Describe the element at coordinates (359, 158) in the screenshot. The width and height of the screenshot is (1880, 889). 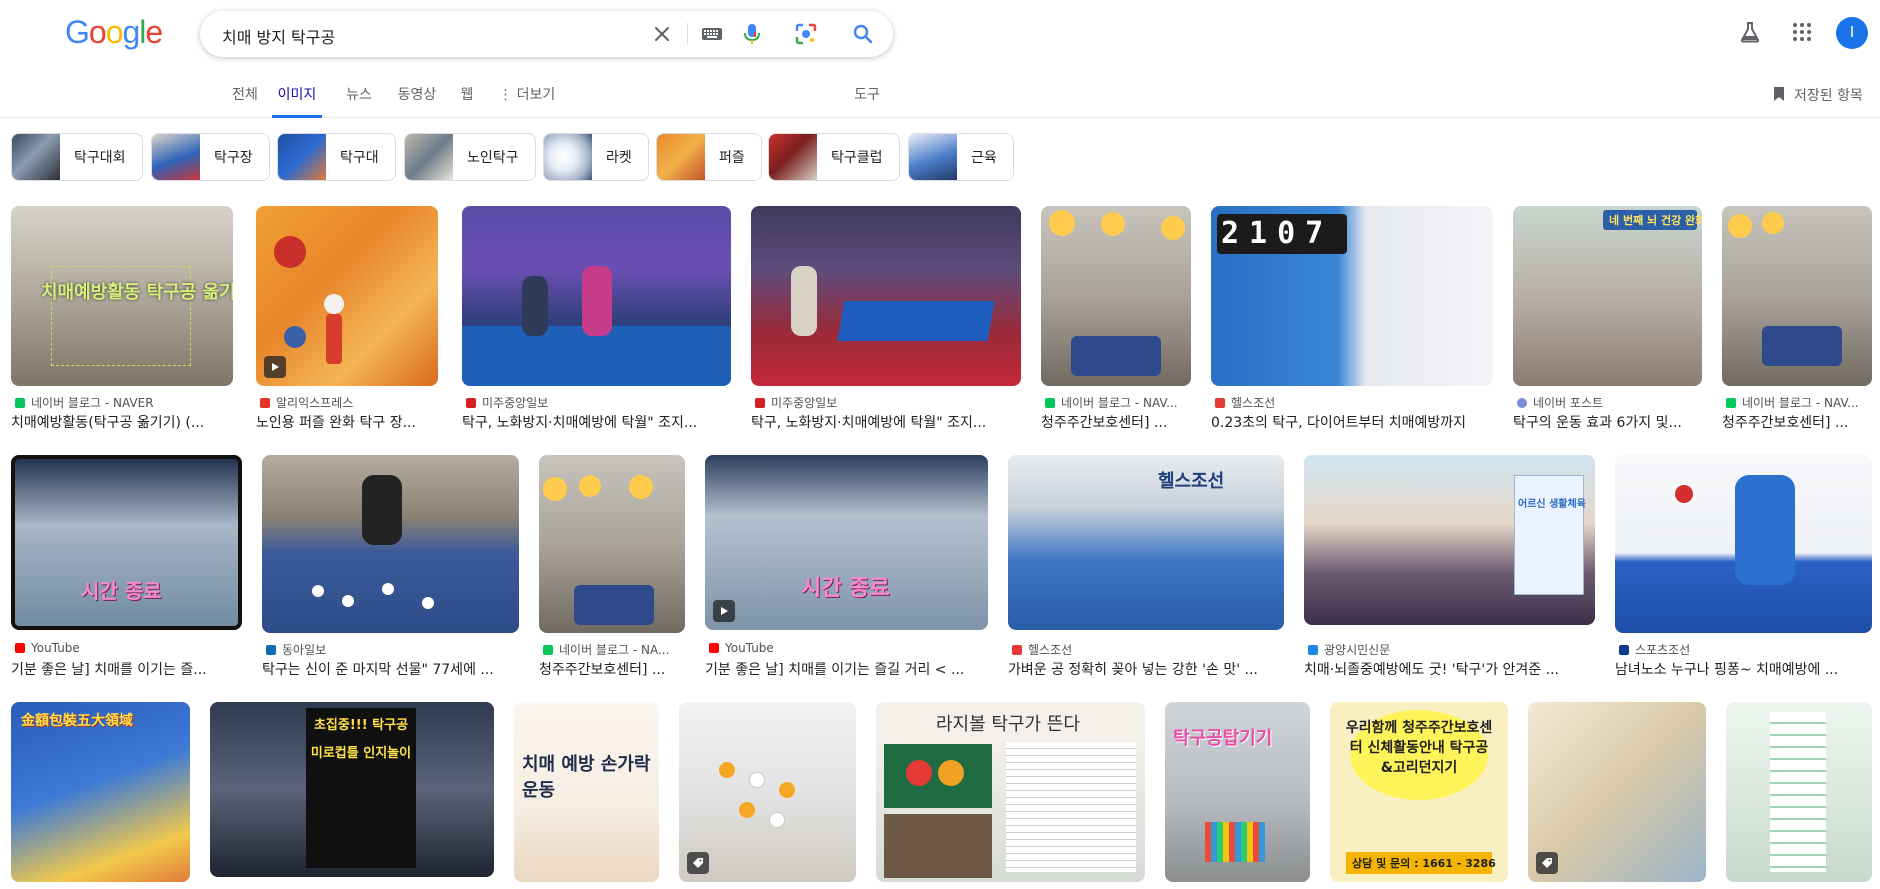
I see `chip-label: 탁구대` at that location.